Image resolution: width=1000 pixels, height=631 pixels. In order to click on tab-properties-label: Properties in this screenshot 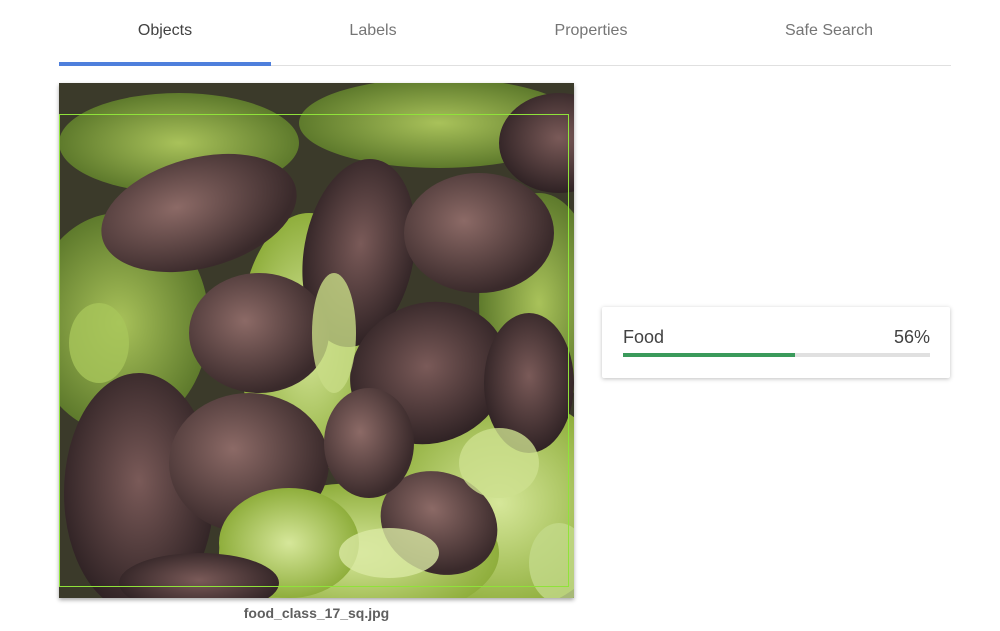, I will do `click(591, 30)`.